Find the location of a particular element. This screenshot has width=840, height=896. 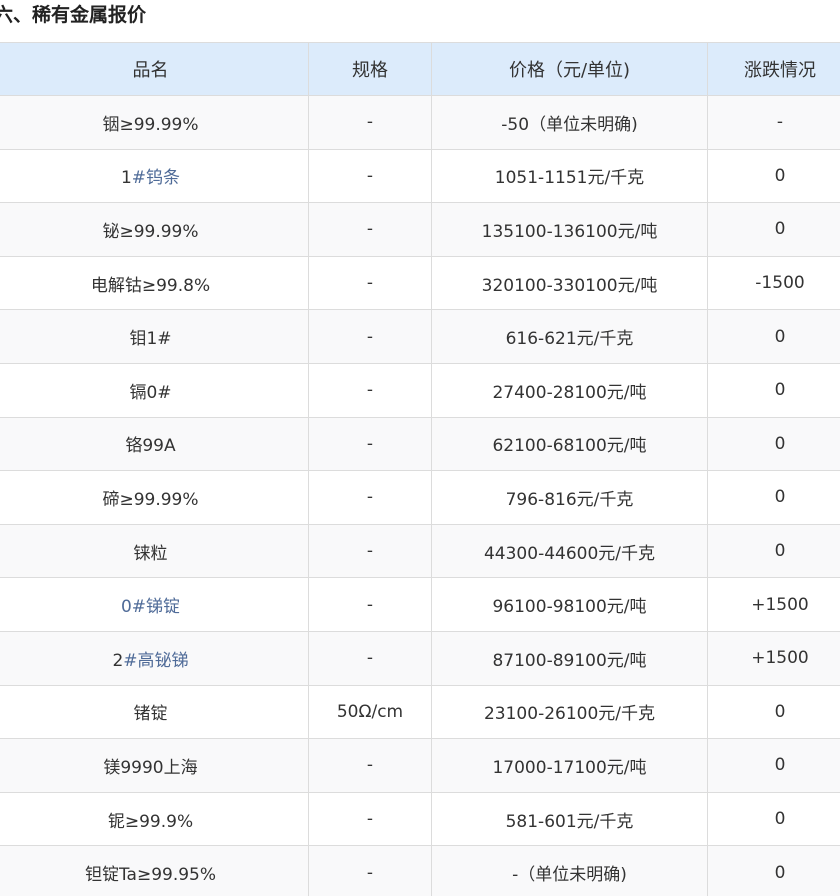

cell-price: 87100-89100元/吨 is located at coordinates (569, 658).